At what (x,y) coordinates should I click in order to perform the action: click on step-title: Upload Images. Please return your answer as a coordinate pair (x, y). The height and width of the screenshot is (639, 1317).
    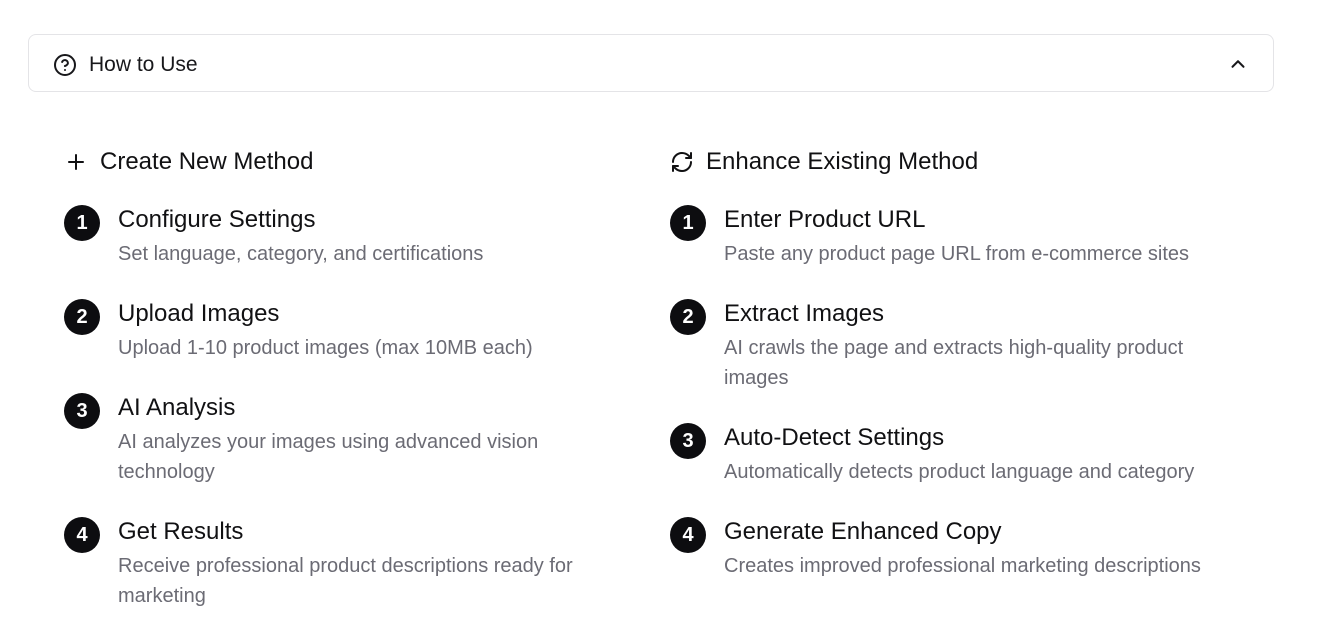
    Looking at the image, I should click on (199, 313).